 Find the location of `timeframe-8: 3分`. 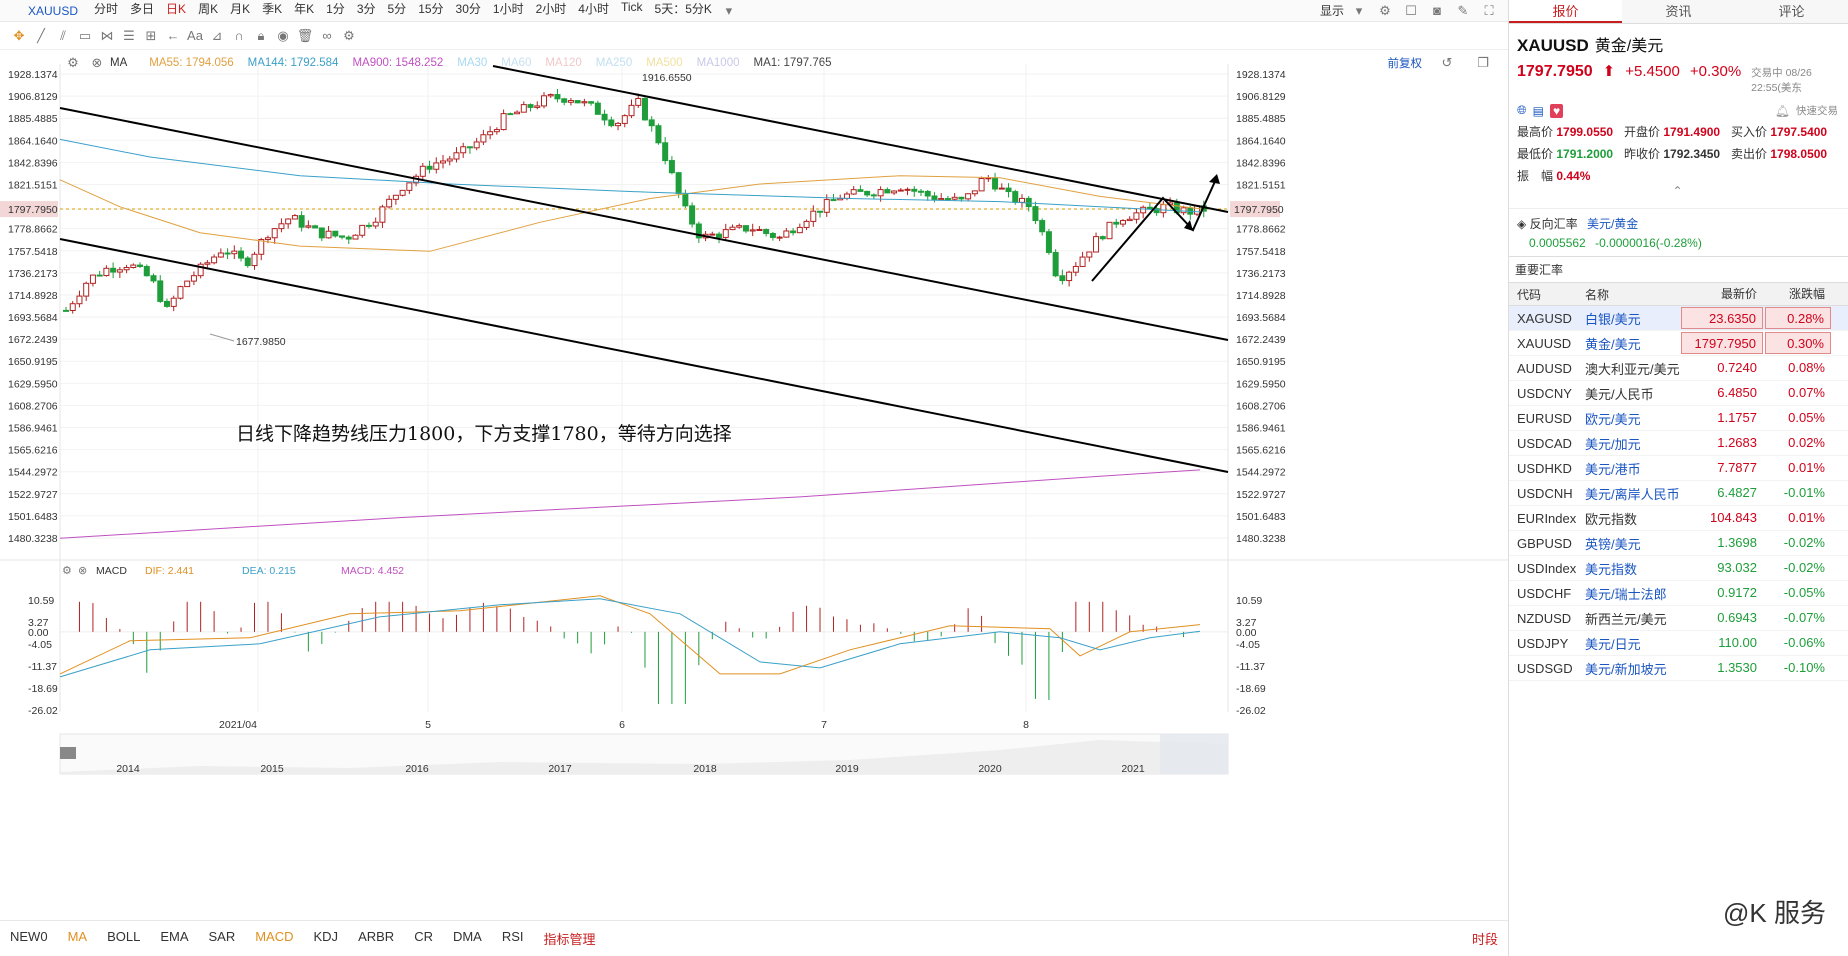

timeframe-8: 3分 is located at coordinates (366, 11).